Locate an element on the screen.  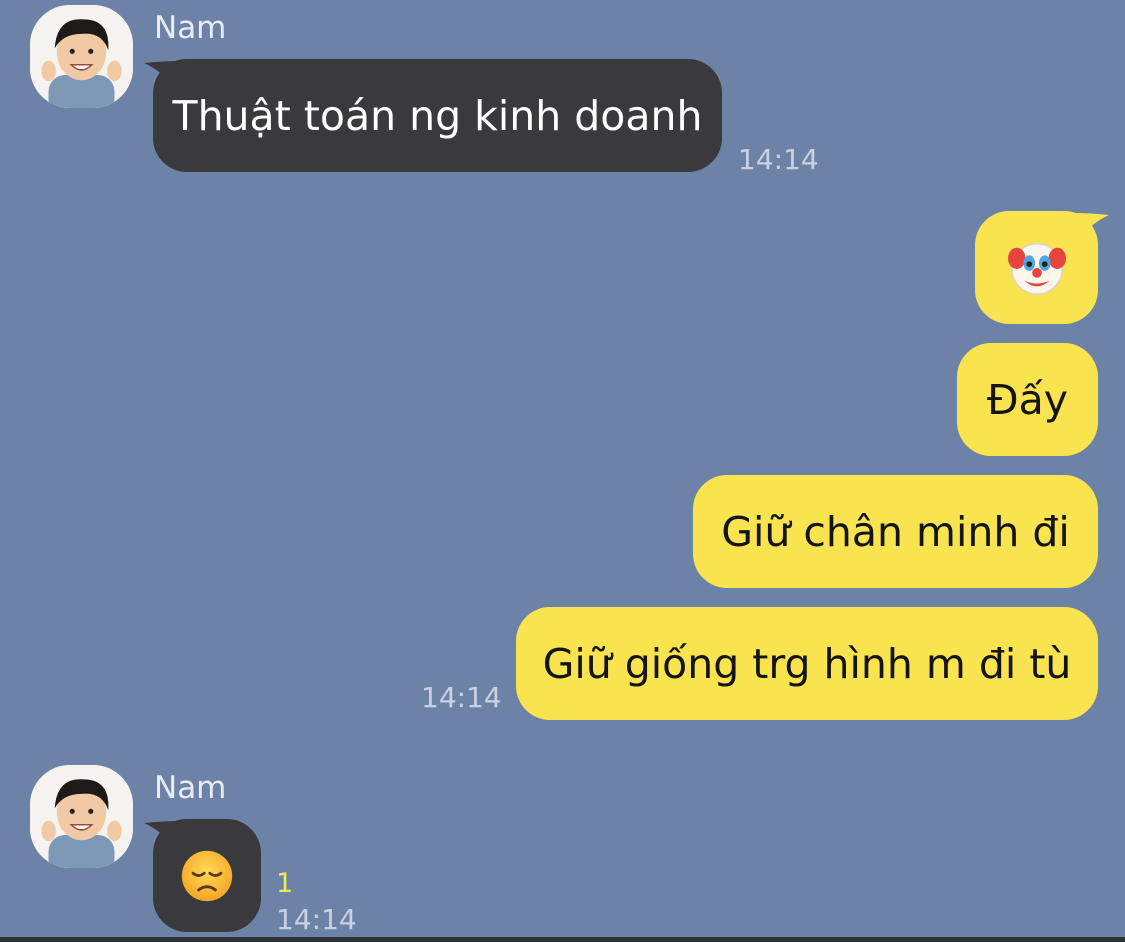
message-bubble: Đấy is located at coordinates (1027, 399).